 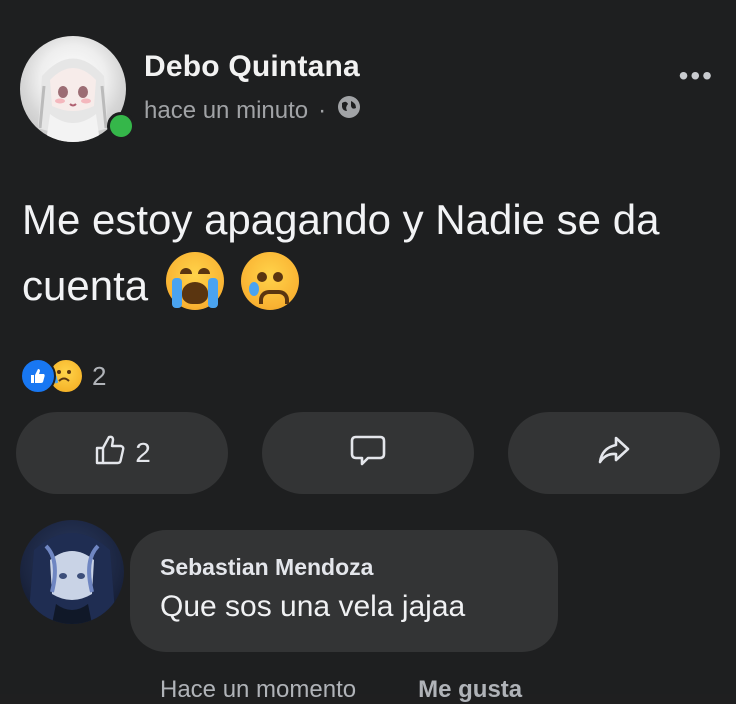 I want to click on post-meta: hace un minuto ·, so click(x=253, y=110).